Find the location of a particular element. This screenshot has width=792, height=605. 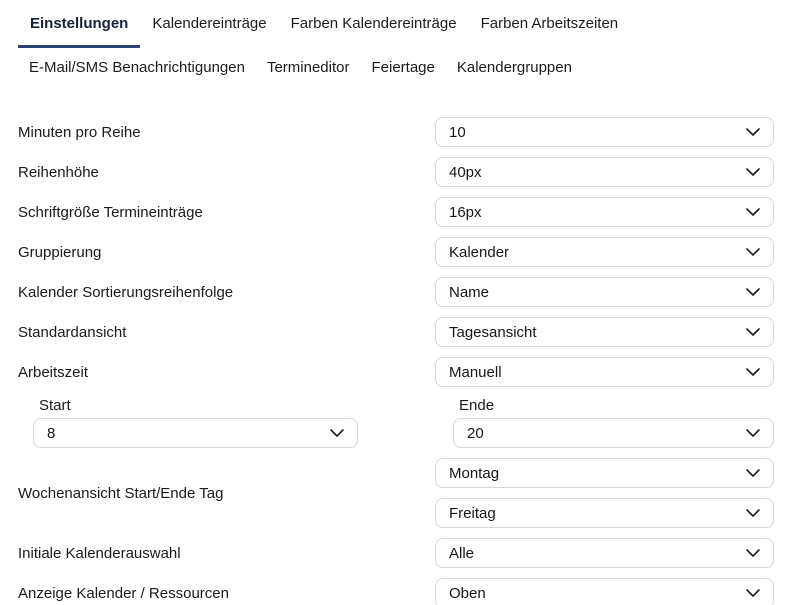

wochenansicht-label: Wochenansicht Start/Ende Tag is located at coordinates (121, 493).